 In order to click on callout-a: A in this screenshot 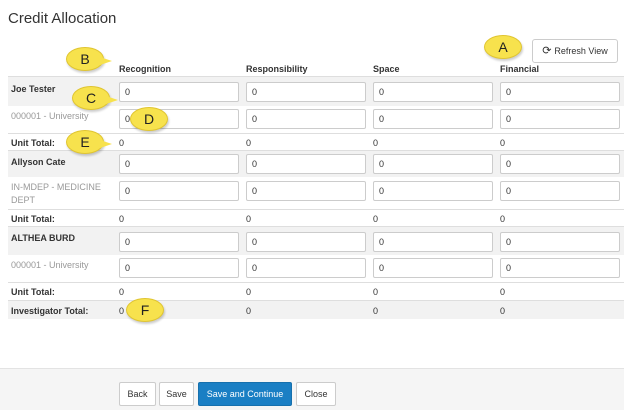, I will do `click(503, 47)`.